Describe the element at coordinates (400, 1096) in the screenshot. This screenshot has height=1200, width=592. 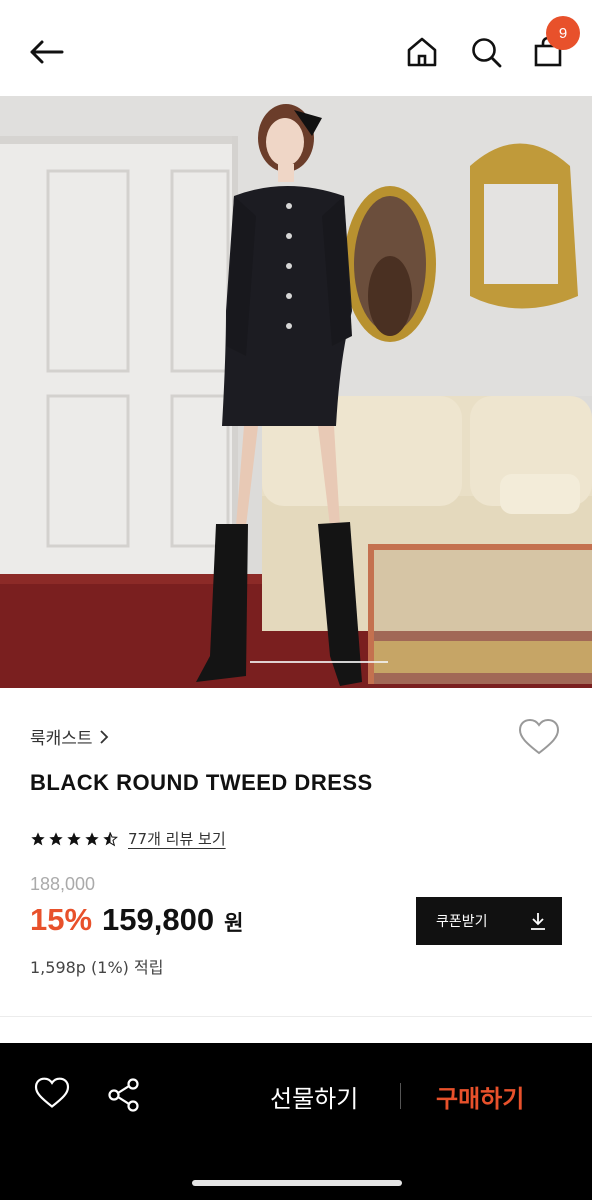
I see `button-separator` at that location.